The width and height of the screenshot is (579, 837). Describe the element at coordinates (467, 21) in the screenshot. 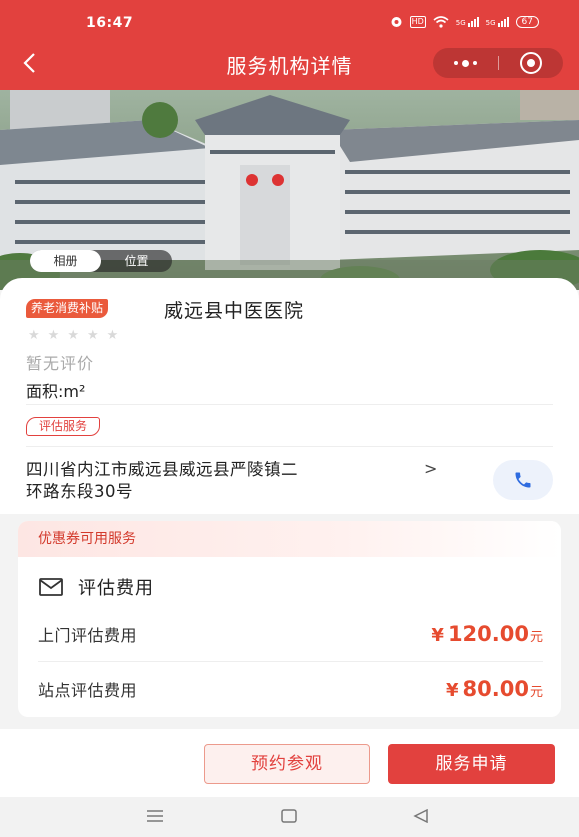

I see `signal-1-icon: 5G` at that location.